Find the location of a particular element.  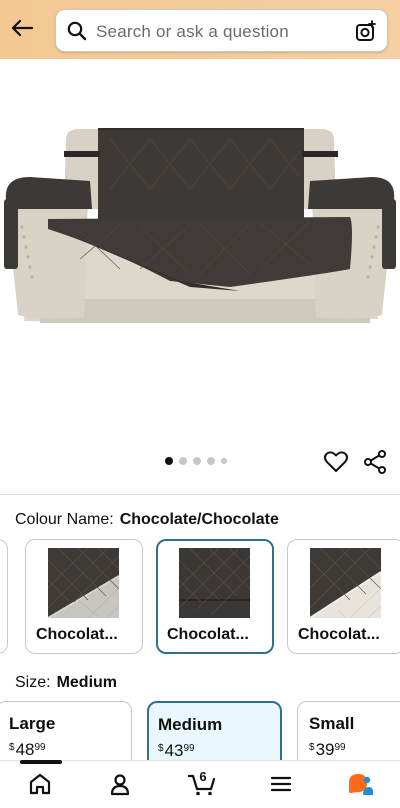

camera-search-icon is located at coordinates (366, 31).